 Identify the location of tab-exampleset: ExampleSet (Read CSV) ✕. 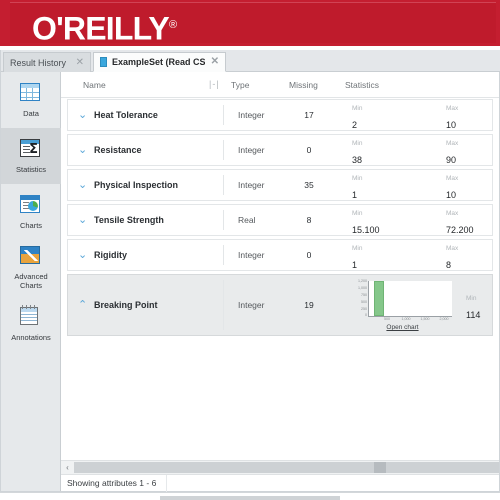
(159, 62).